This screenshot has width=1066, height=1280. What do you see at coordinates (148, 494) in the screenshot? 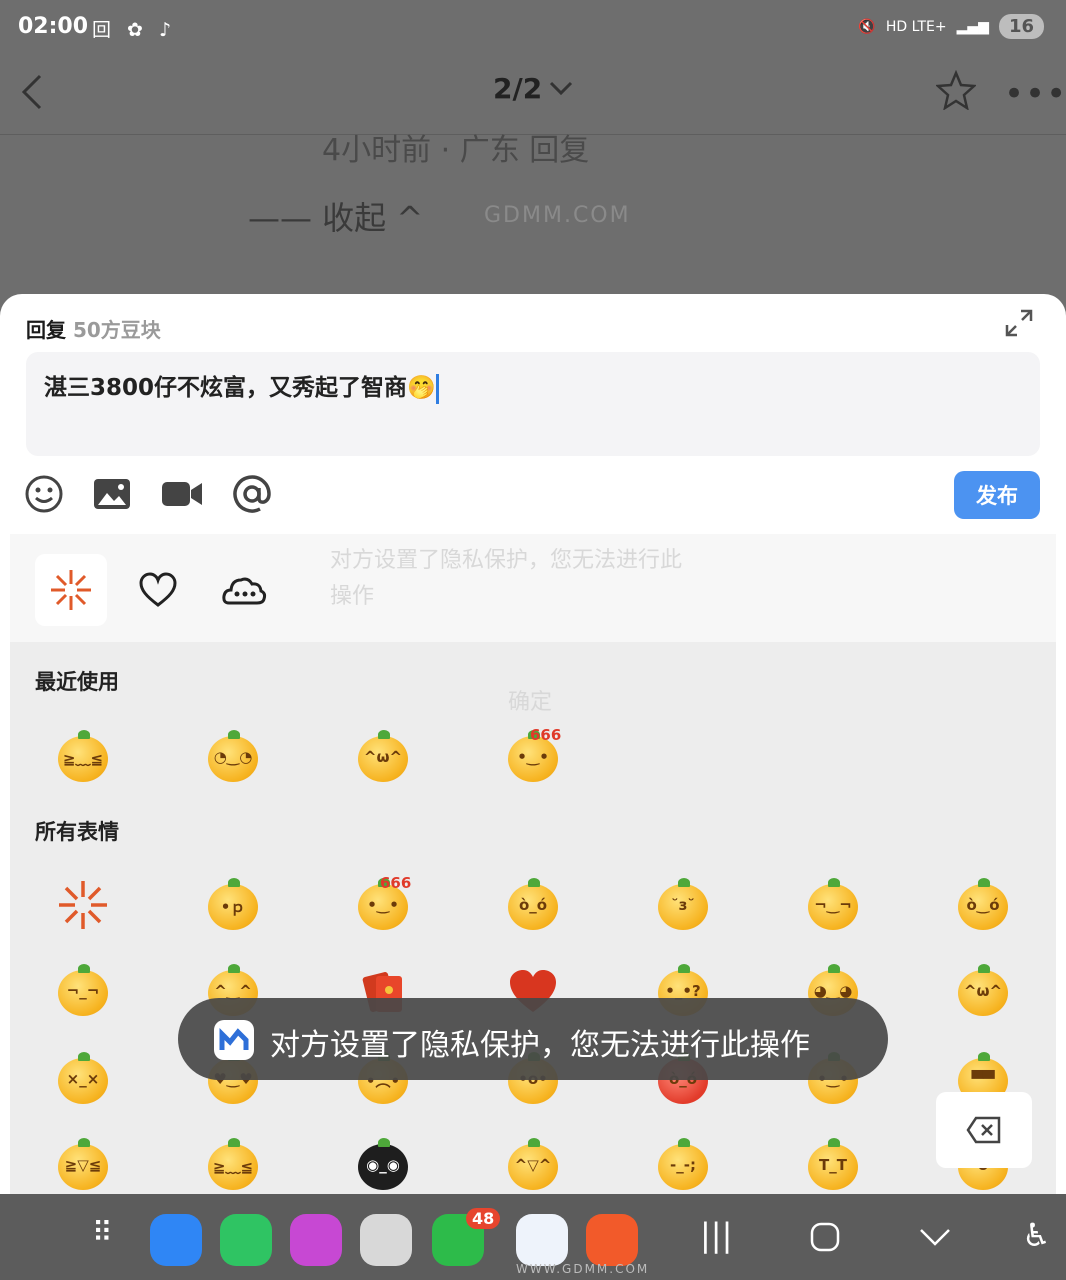
I see `compose-toolbar` at bounding box center [148, 494].